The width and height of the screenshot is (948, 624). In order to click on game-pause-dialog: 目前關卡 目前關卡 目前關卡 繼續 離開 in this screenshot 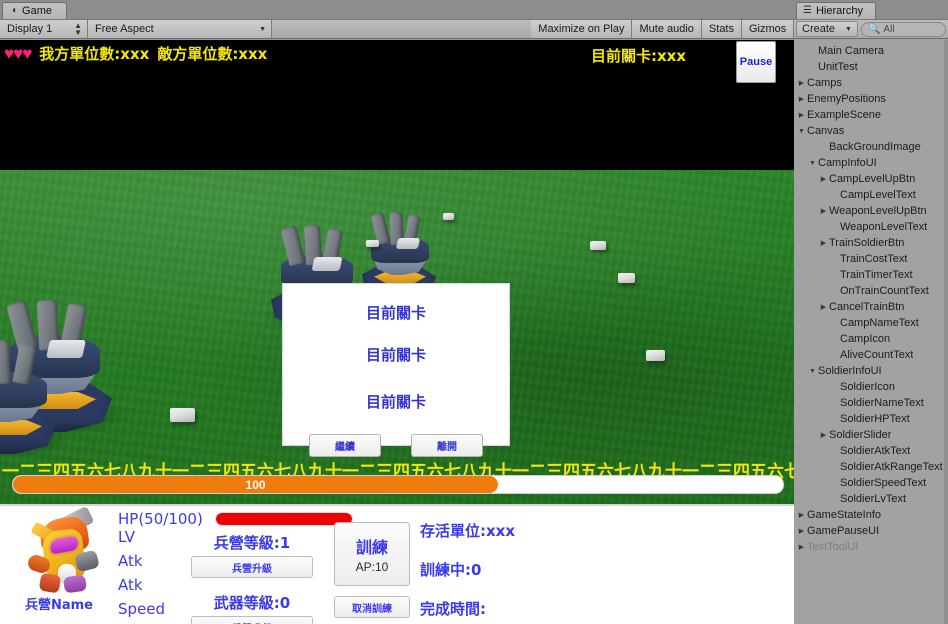, I will do `click(396, 370)`.